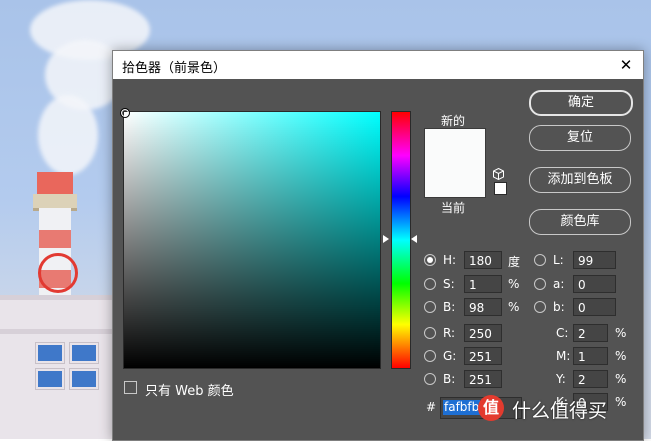 This screenshot has width=651, height=441. Describe the element at coordinates (581, 103) in the screenshot. I see `ok-button: 确定` at that location.